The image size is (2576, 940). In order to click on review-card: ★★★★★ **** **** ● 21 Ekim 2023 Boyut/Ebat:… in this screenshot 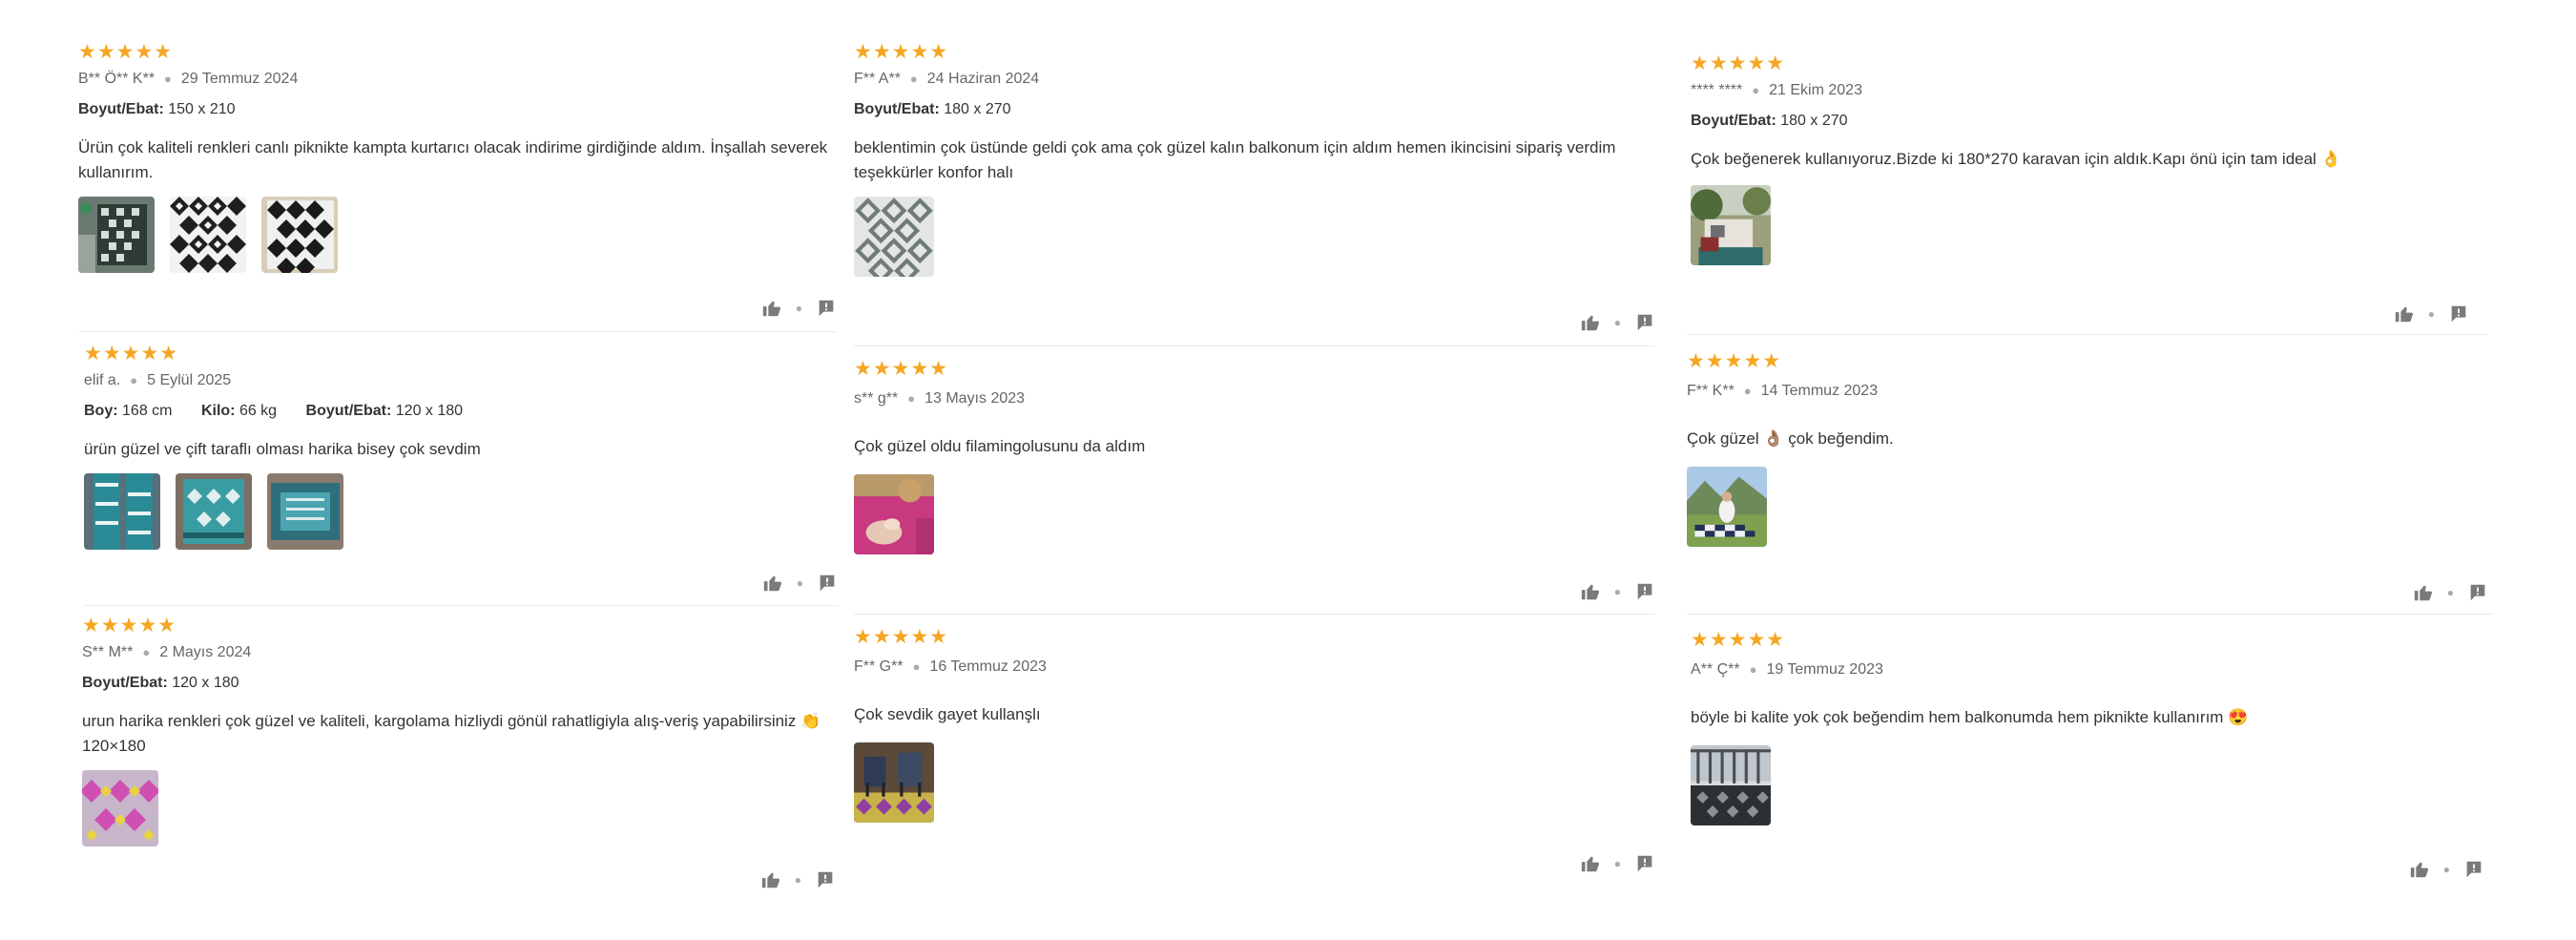, I will do `click(2091, 189)`.